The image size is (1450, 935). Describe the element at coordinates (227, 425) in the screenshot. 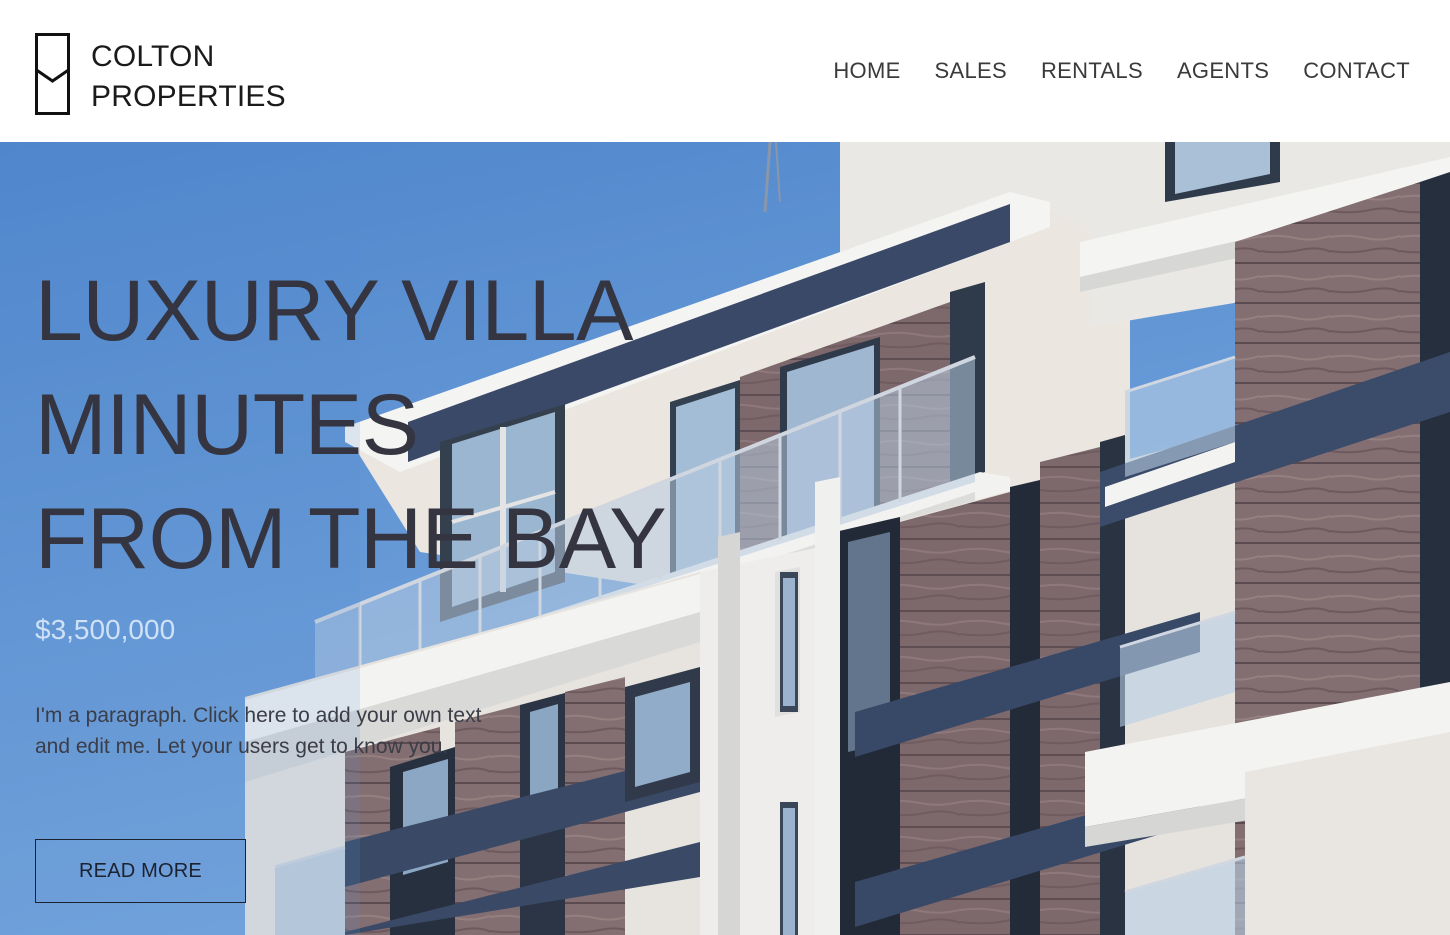

I see `headline-line-2: MINUTES` at that location.